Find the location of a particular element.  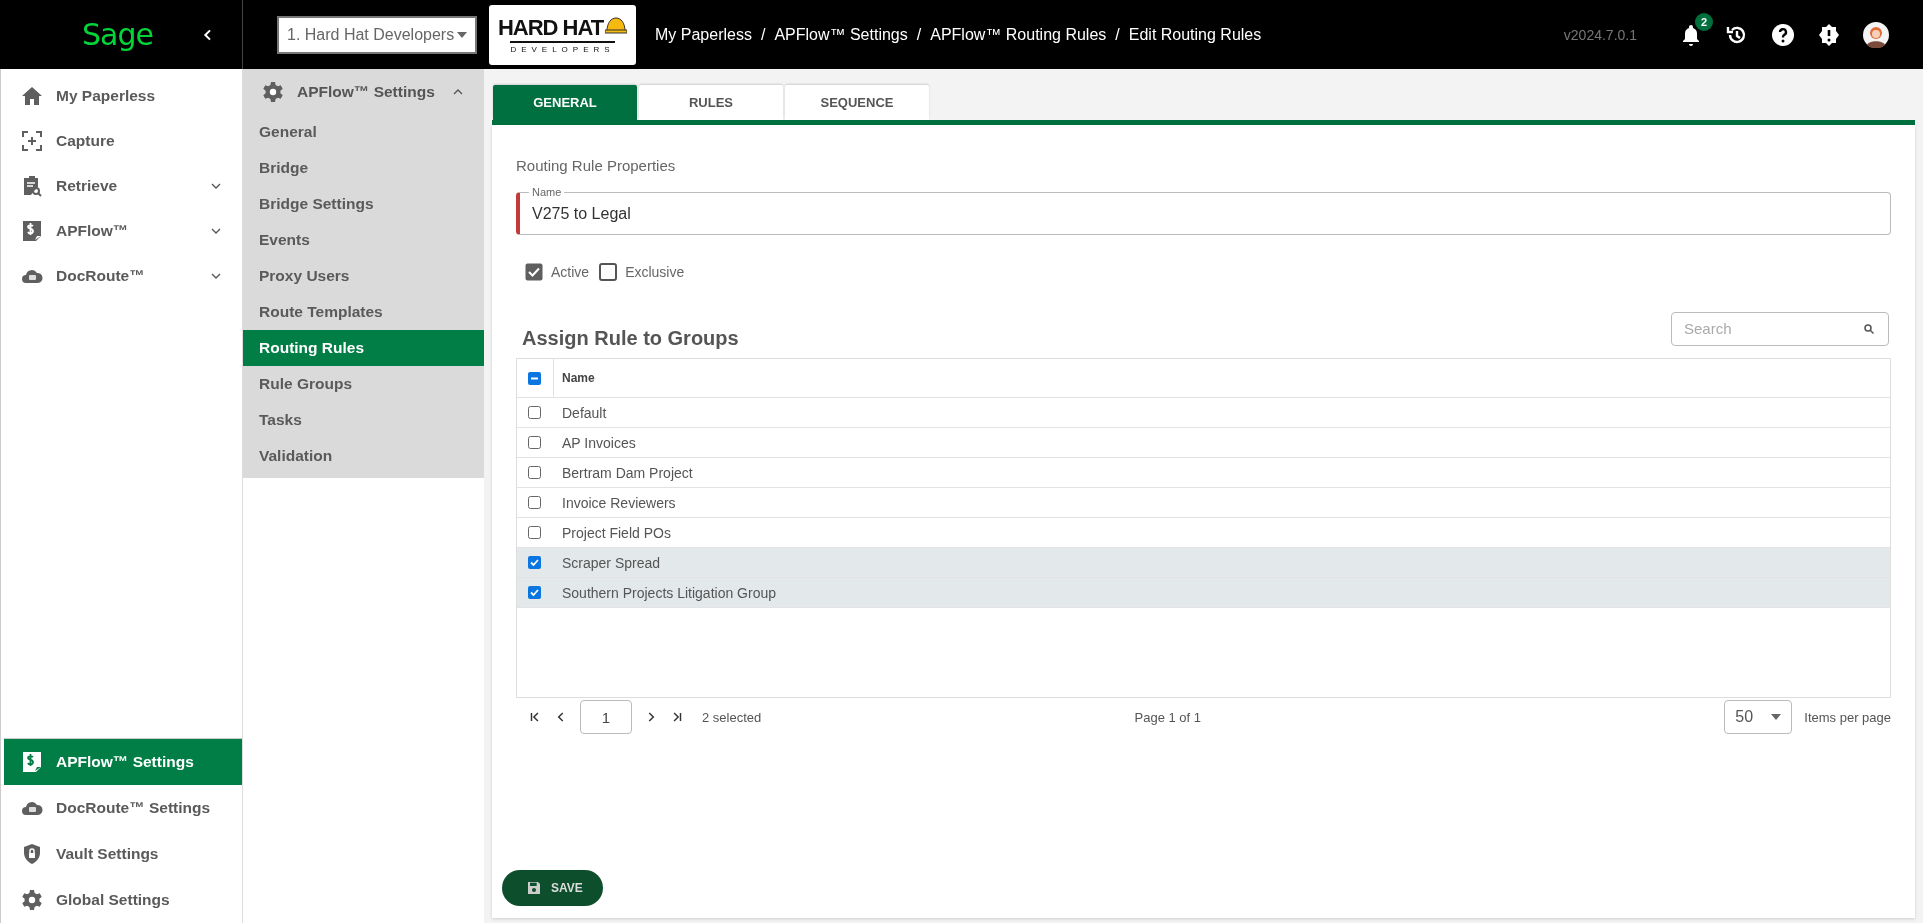

nav-item: Vault Settings is located at coordinates (123, 854).